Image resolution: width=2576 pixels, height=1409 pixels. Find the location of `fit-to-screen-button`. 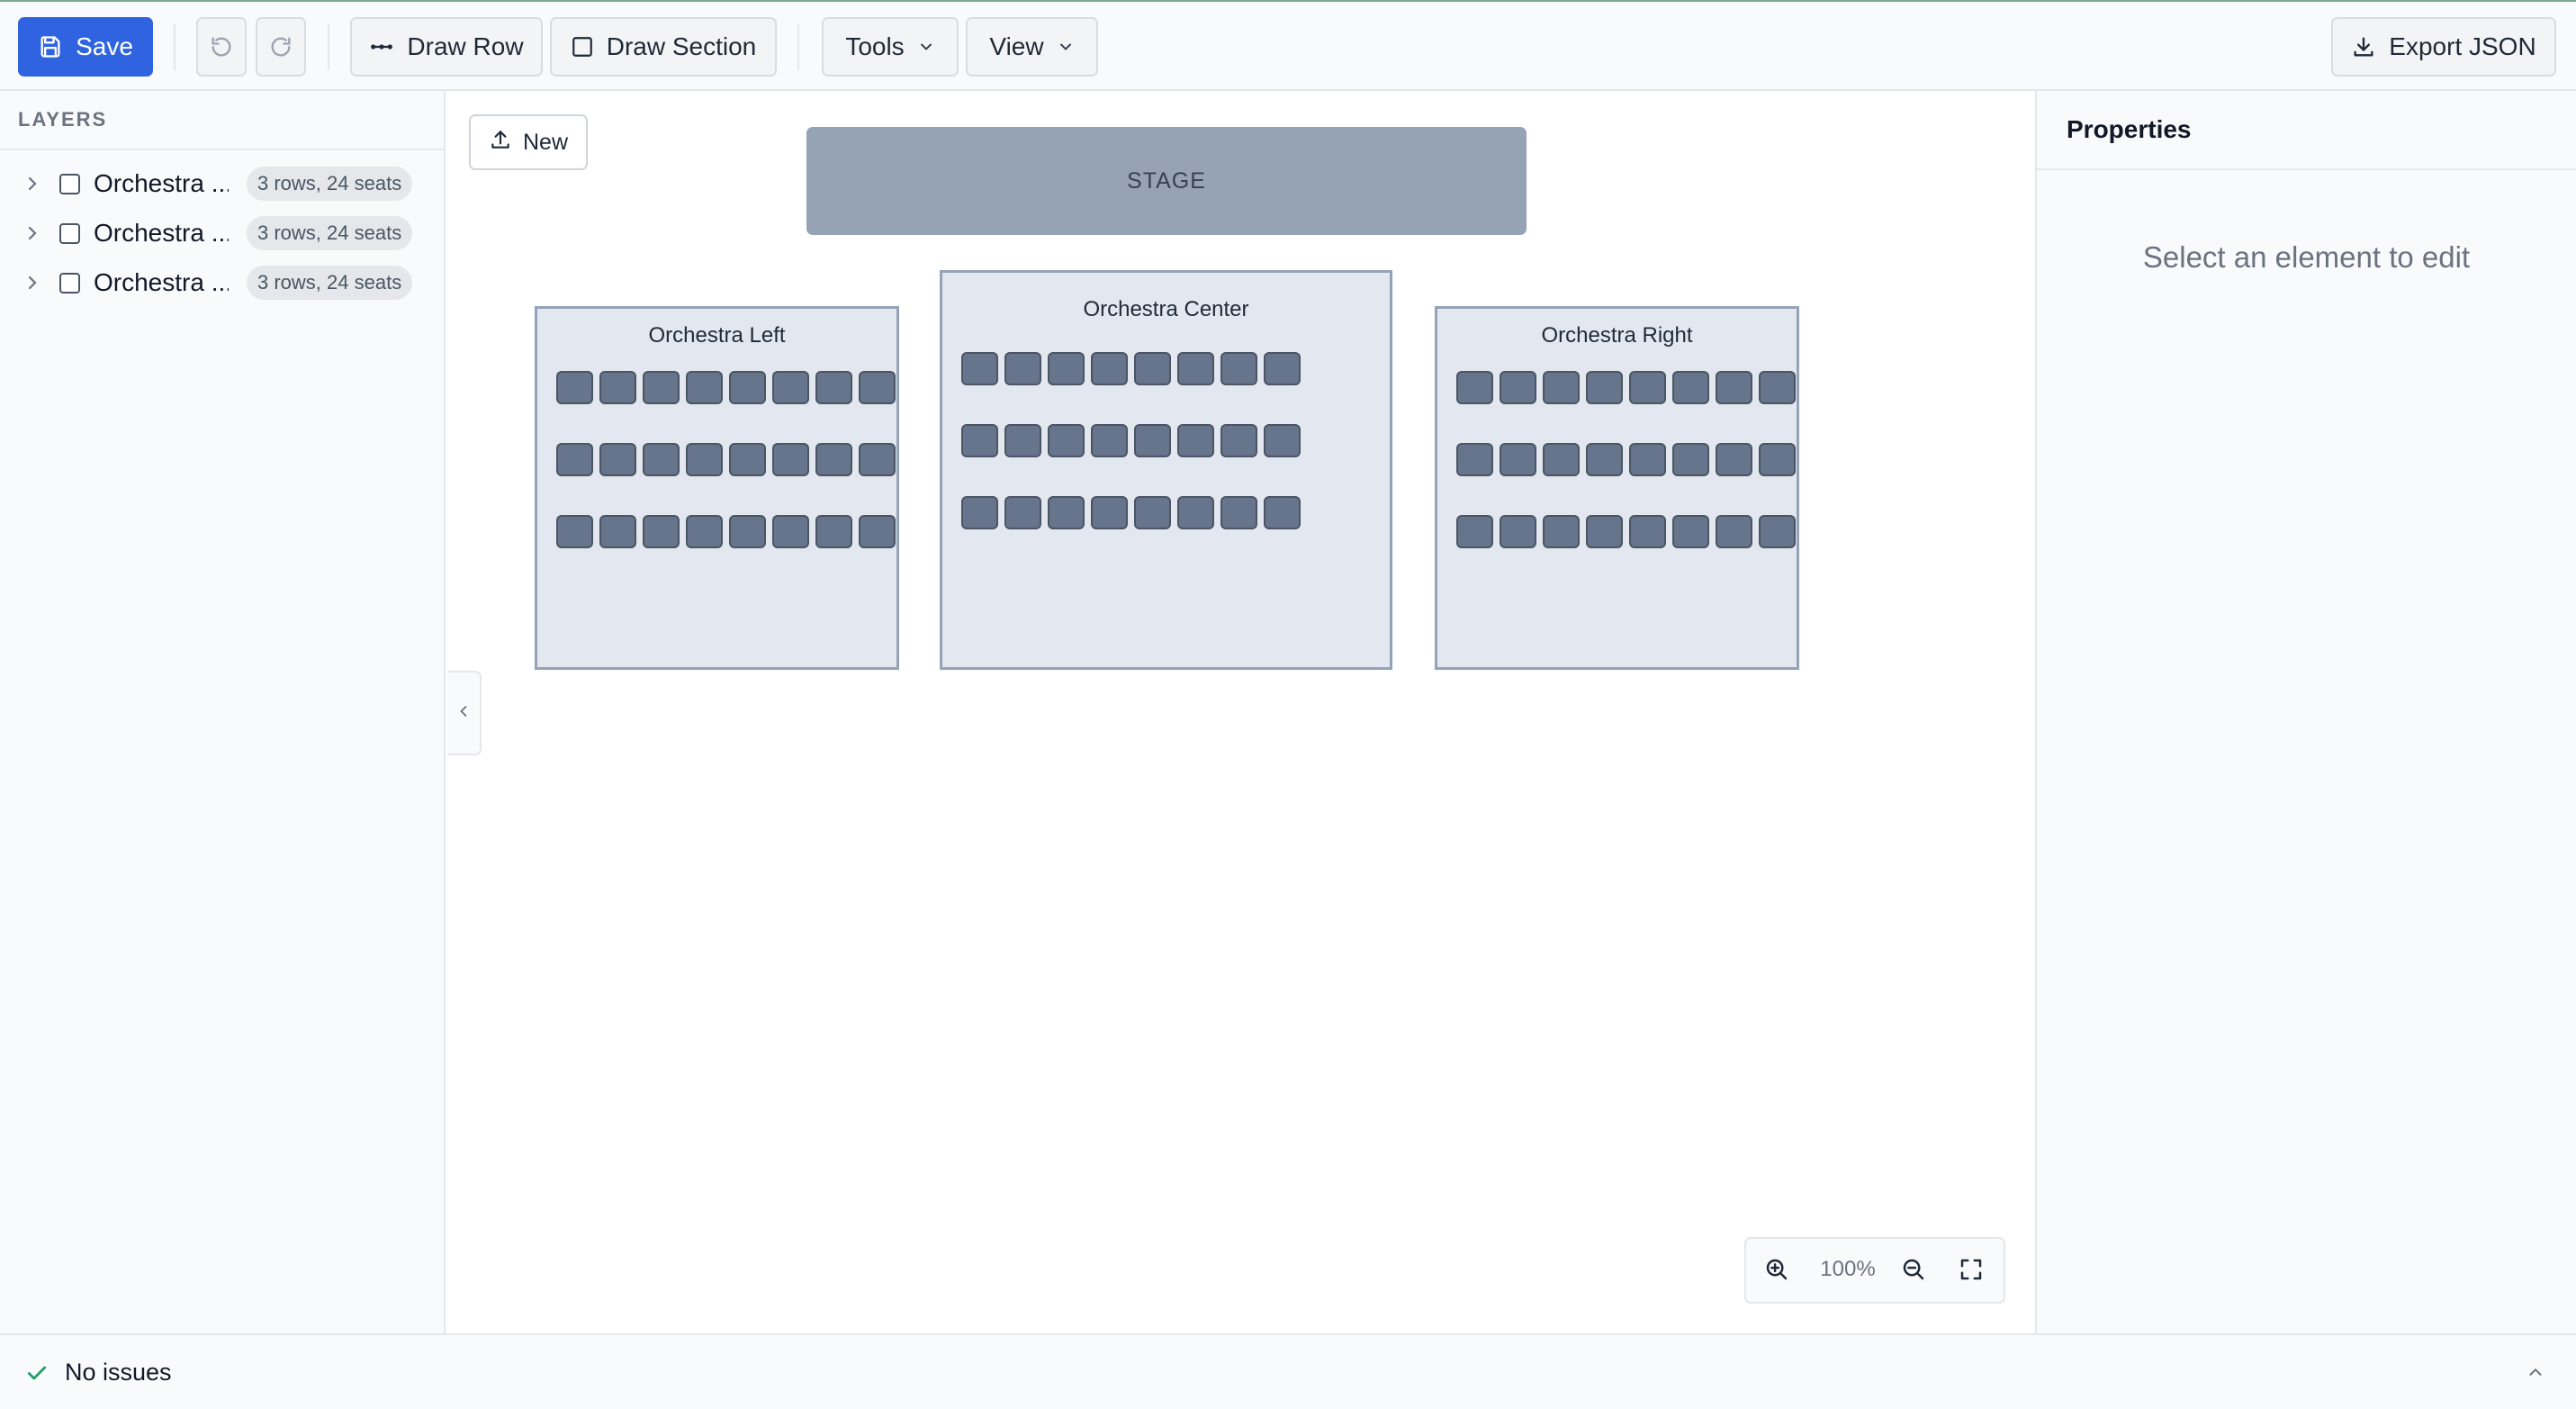

fit-to-screen-button is located at coordinates (1971, 1271).